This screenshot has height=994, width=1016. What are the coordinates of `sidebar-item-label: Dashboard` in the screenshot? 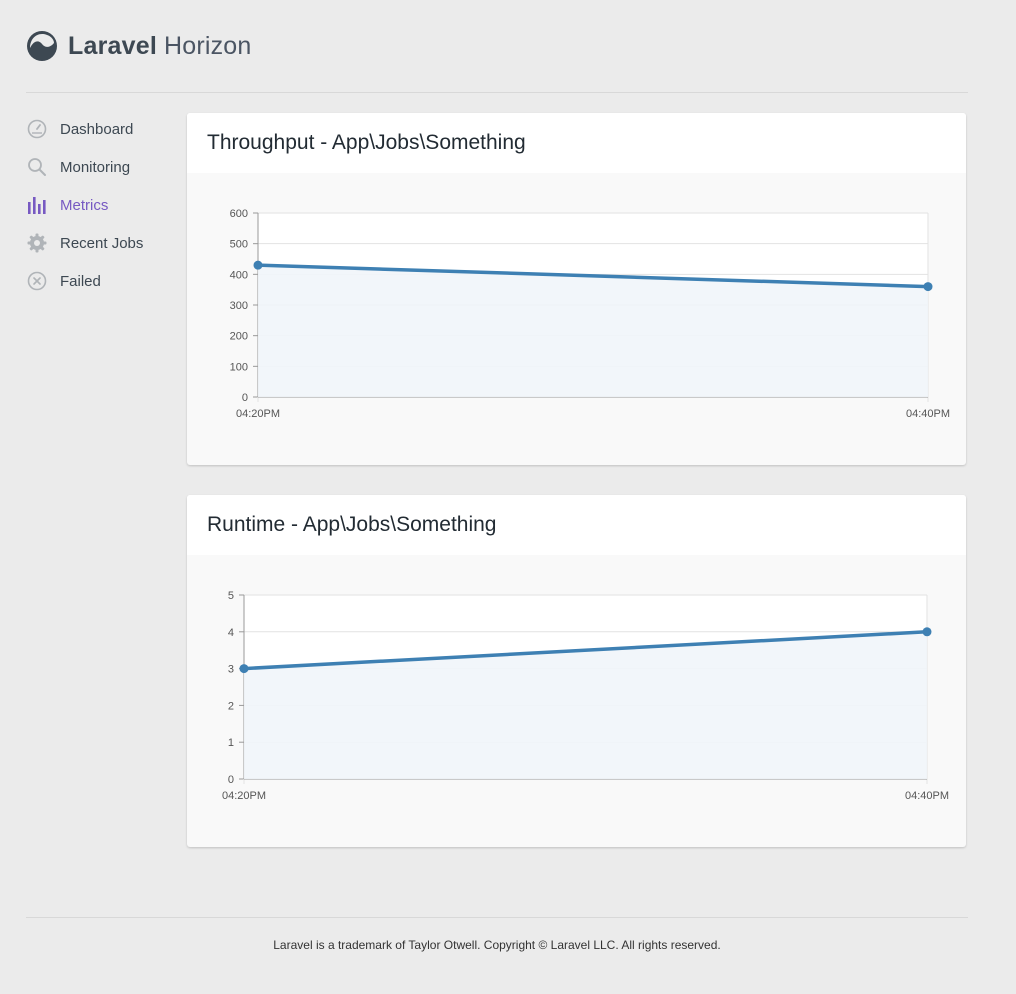 It's located at (97, 129).